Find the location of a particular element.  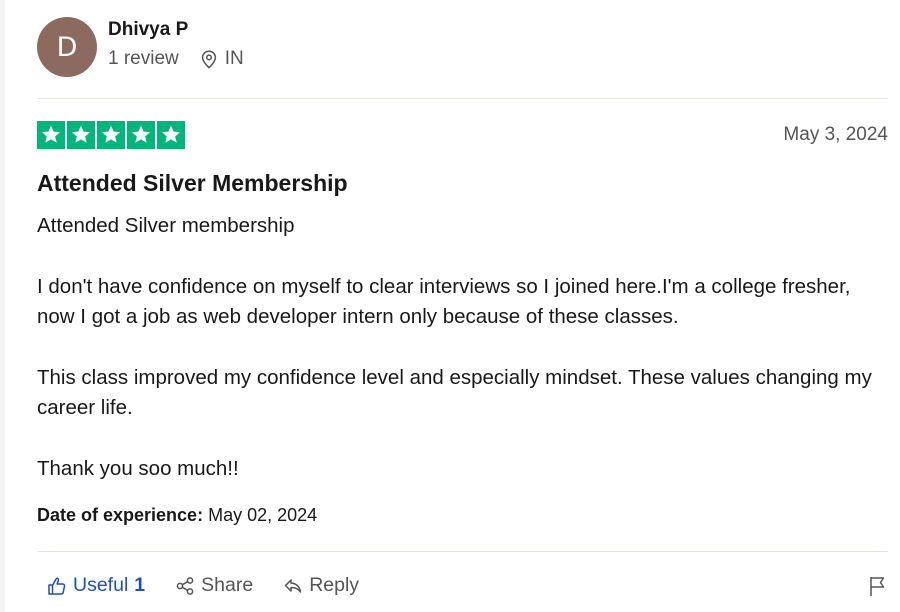

share-button: Share is located at coordinates (214, 585).